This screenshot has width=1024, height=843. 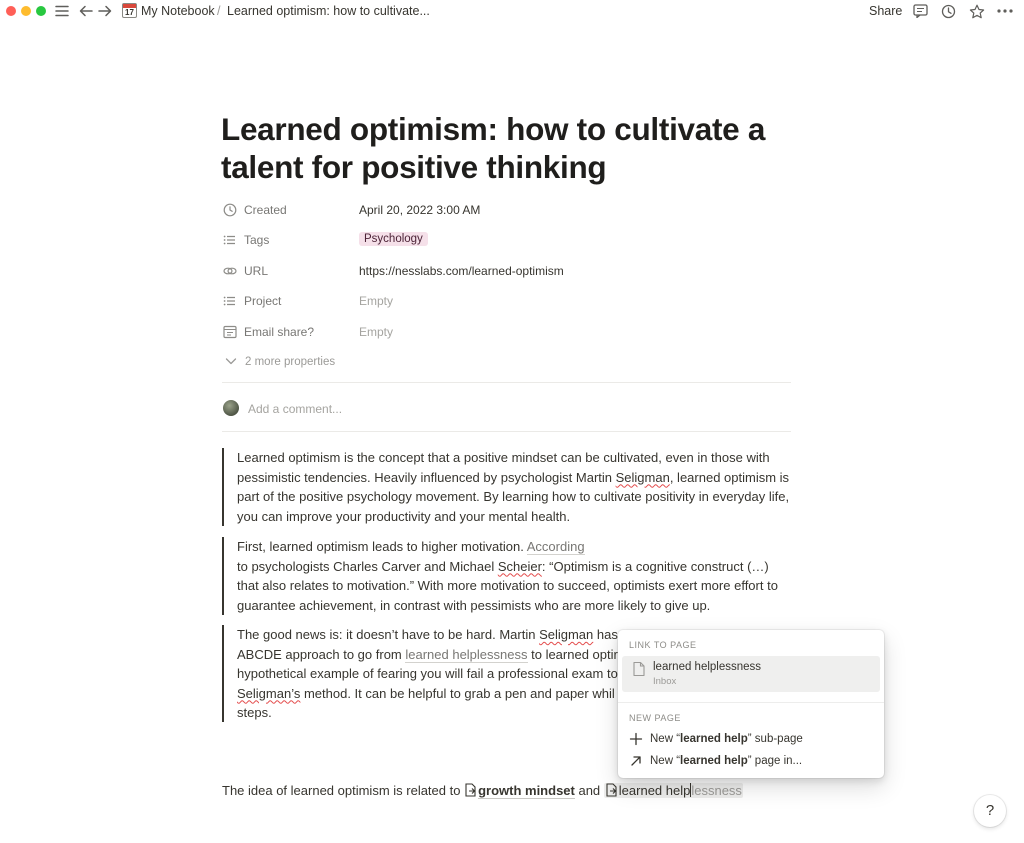 What do you see at coordinates (41, 11) in the screenshot?
I see `window-zoom-button` at bounding box center [41, 11].